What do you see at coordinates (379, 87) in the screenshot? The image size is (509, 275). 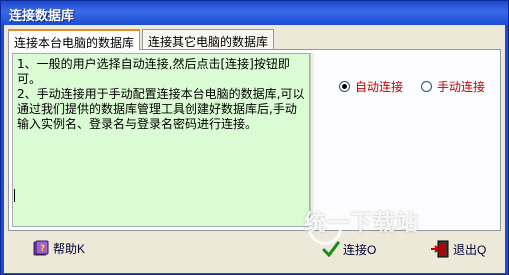 I see `radio-auto-label: 自动连接` at bounding box center [379, 87].